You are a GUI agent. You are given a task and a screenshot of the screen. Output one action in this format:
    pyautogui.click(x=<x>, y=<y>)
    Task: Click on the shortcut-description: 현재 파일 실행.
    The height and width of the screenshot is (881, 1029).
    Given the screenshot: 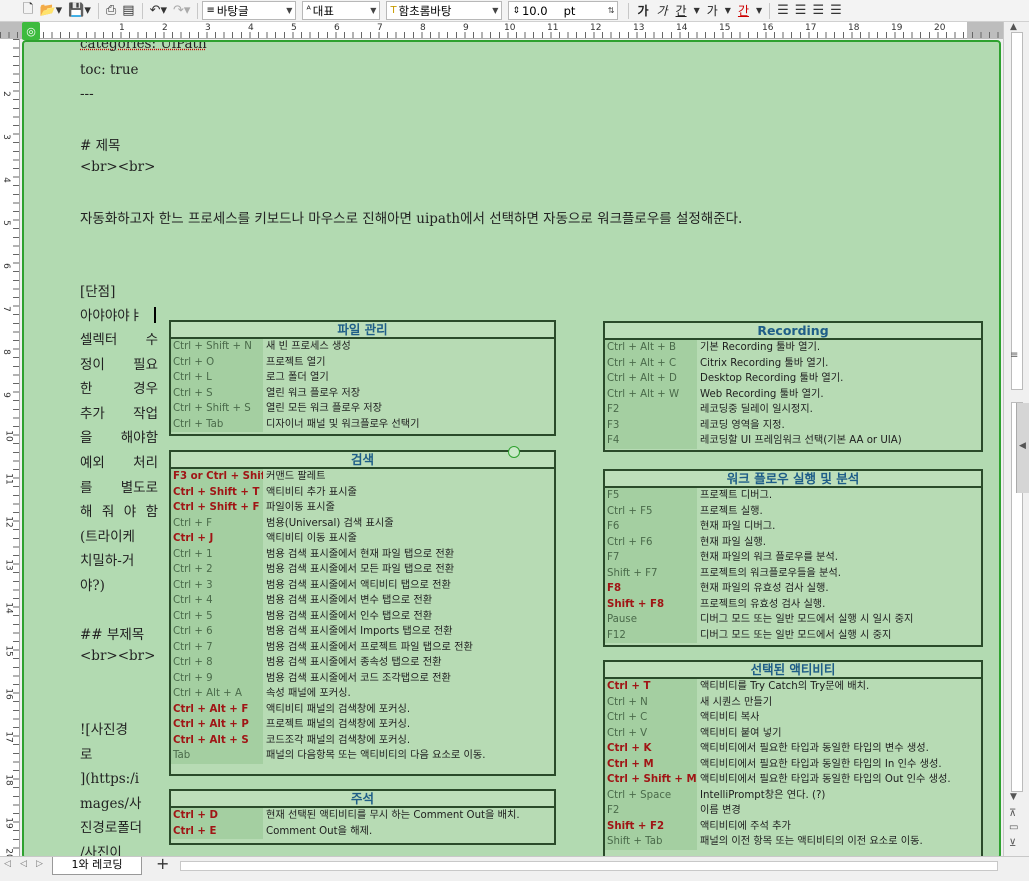 What is the action you would take?
    pyautogui.click(x=733, y=542)
    